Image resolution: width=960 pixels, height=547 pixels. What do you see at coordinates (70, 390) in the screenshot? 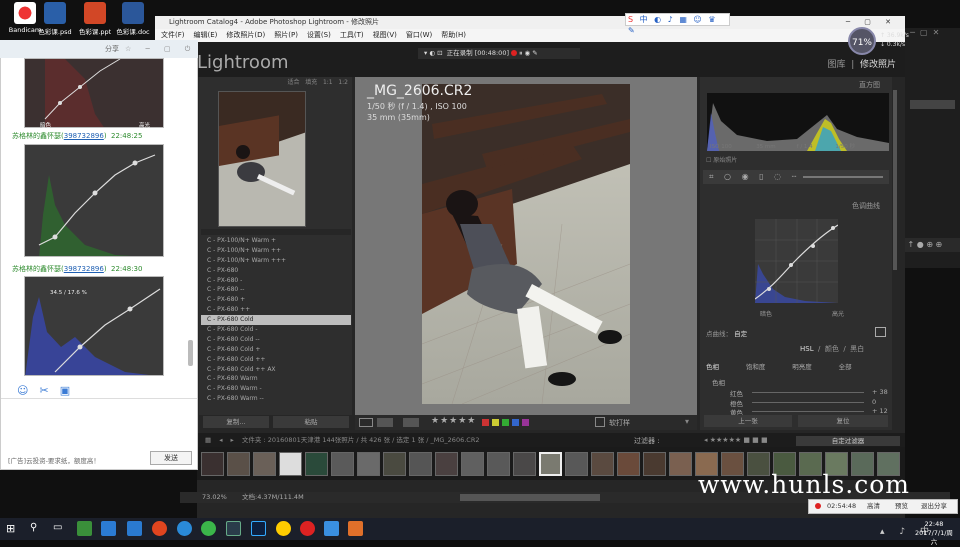
I see `image-icon: ▣` at bounding box center [70, 390].